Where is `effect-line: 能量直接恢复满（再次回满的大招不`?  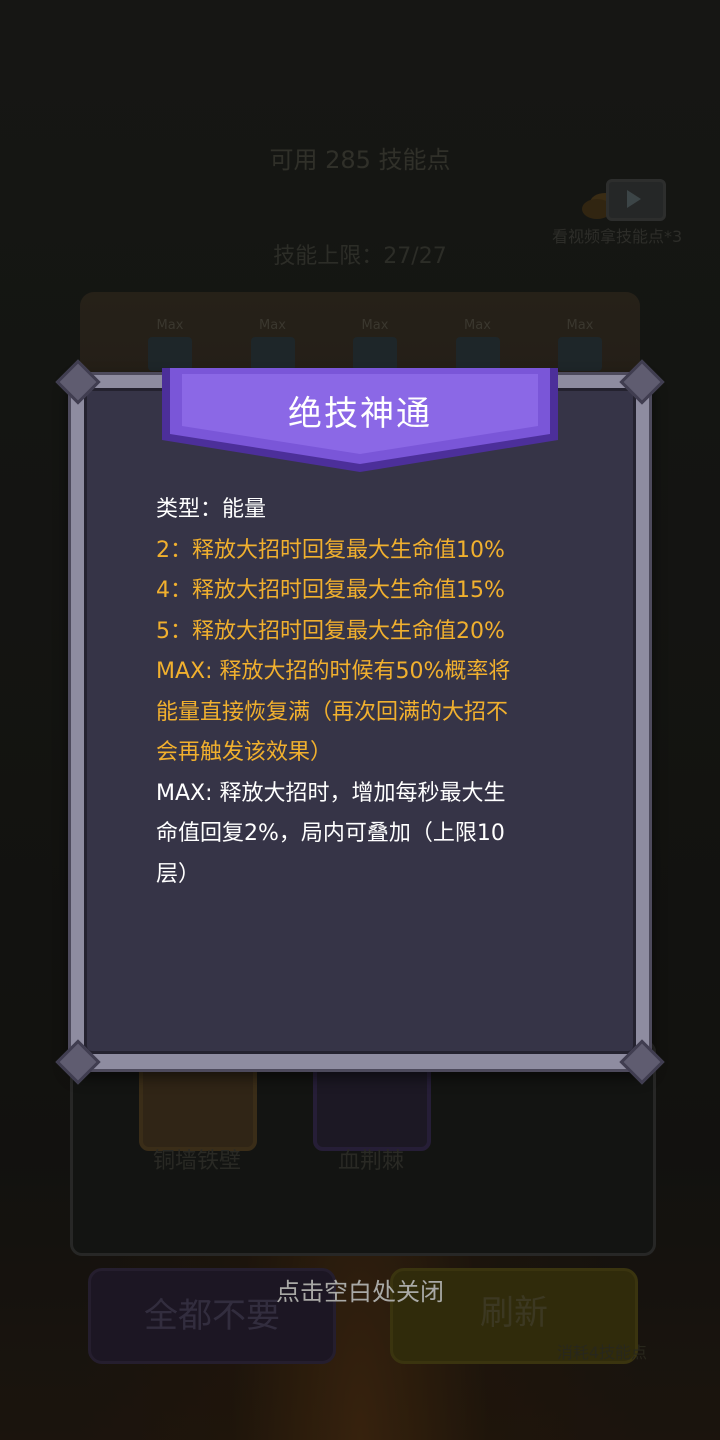
effect-line: 能量直接恢复满（再次回满的大招不 is located at coordinates (332, 712).